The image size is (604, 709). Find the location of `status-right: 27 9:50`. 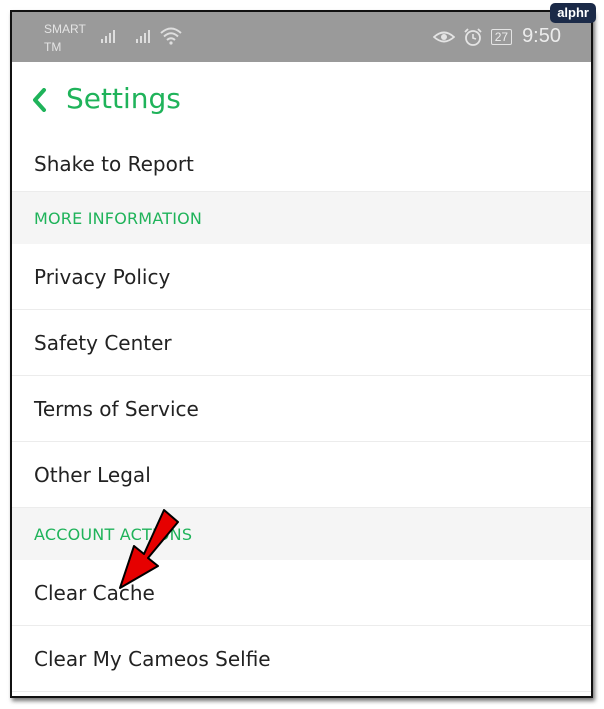

status-right: 27 9:50 is located at coordinates (496, 36).